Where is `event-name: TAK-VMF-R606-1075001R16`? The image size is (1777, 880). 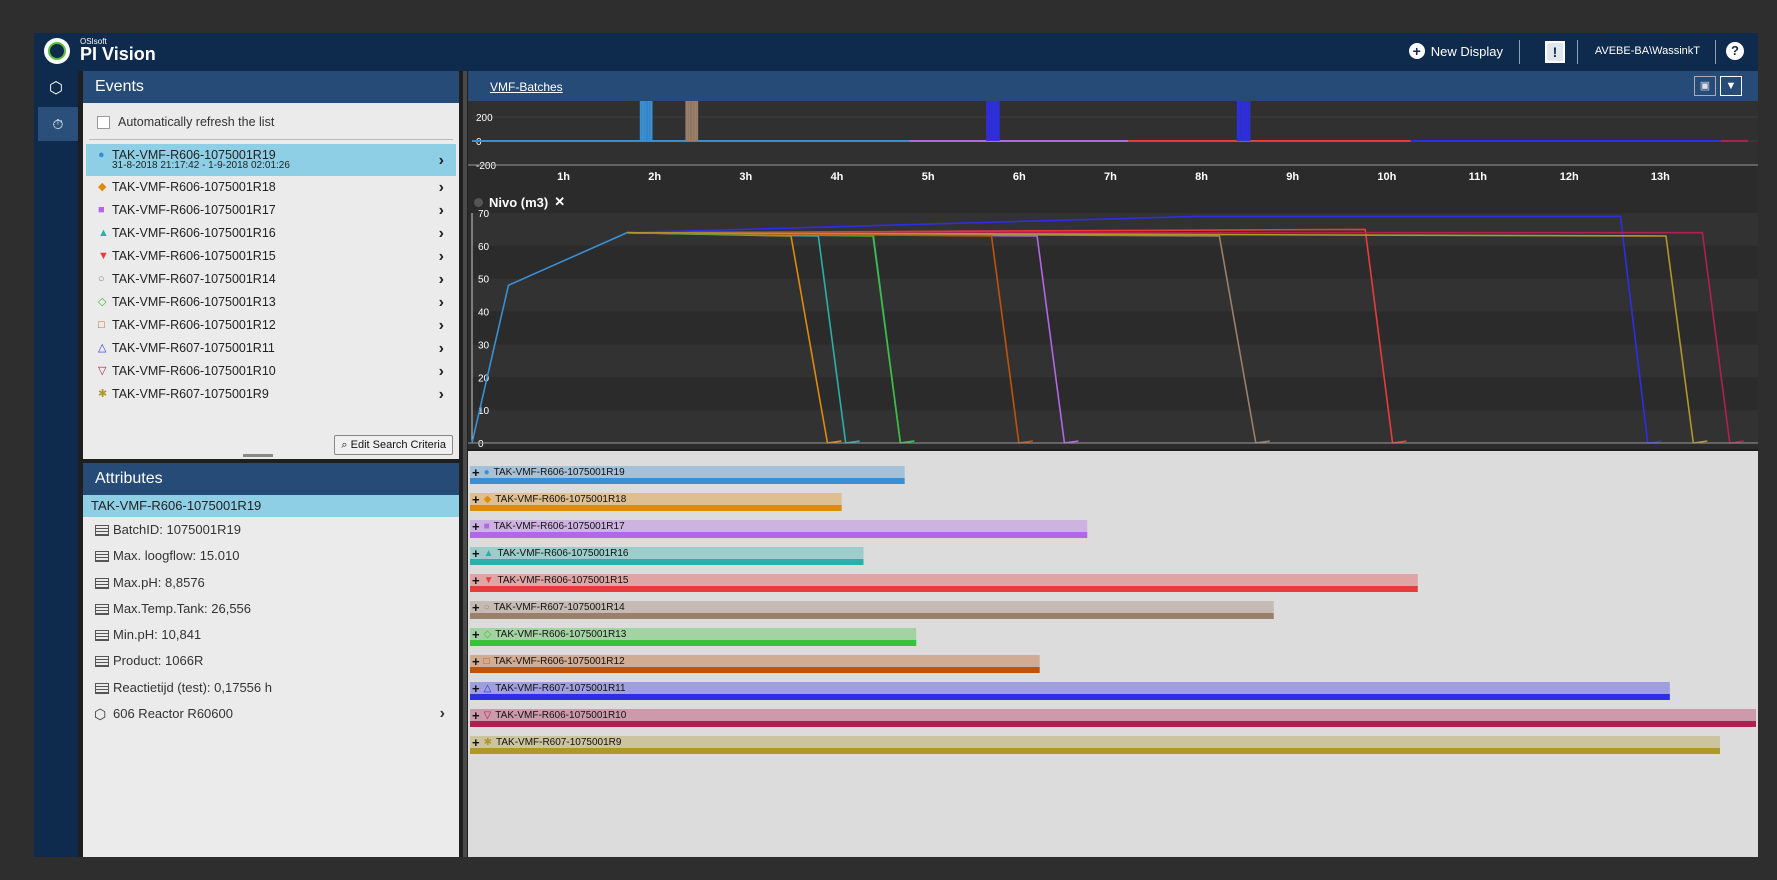
event-name: TAK-VMF-R606-1075001R16 is located at coordinates (194, 233).